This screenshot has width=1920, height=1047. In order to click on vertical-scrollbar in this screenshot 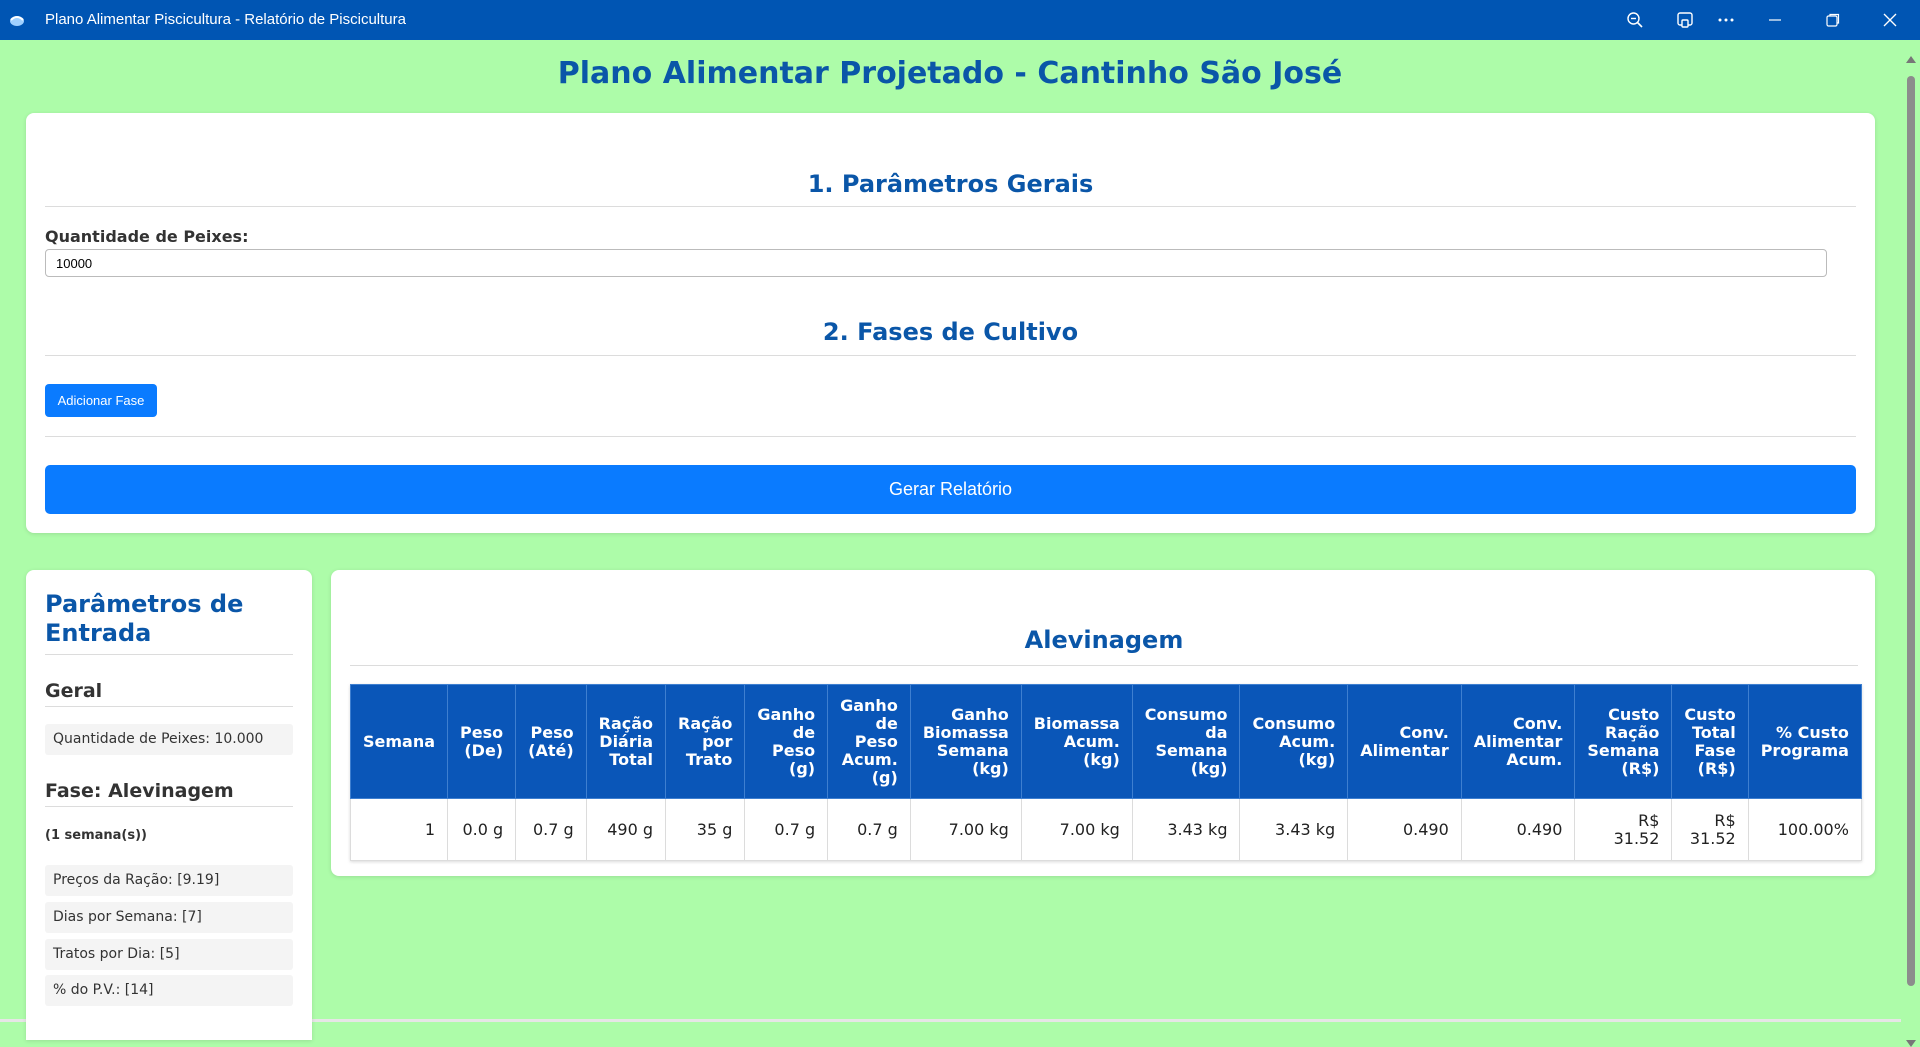, I will do `click(1910, 543)`.